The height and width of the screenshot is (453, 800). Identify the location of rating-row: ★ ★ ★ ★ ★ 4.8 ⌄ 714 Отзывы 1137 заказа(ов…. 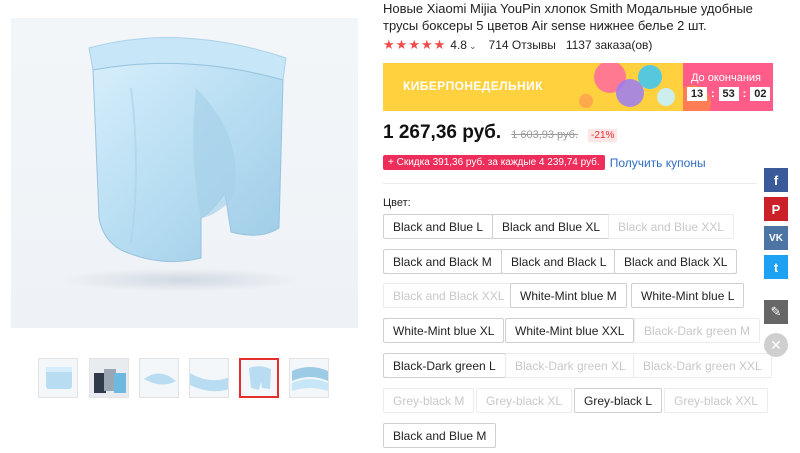
(517, 45).